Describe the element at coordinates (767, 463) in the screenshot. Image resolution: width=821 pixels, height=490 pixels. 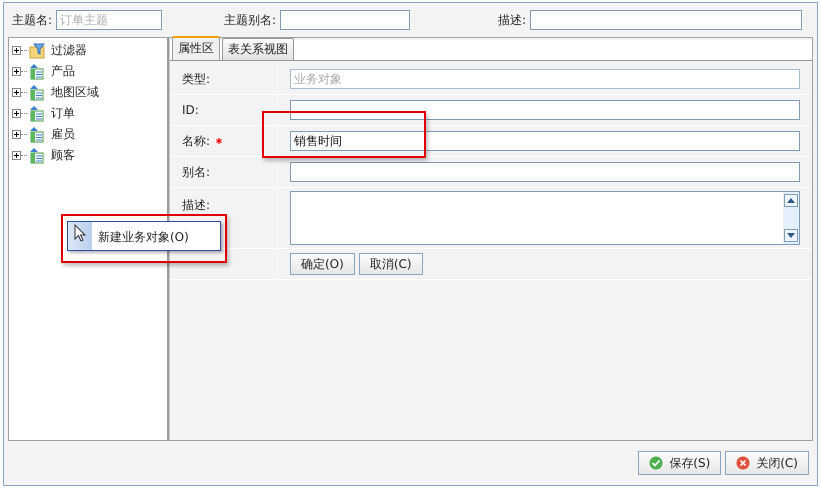
I see `button: 关闭(C)` at that location.